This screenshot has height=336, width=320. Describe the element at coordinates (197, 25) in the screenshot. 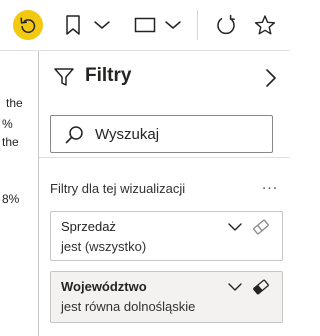

I see `toolbar-separator` at that location.